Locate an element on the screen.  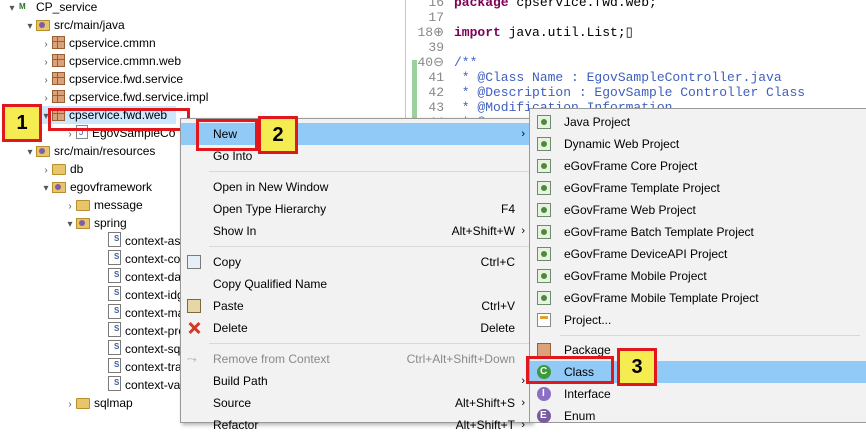
submenu-item-interface: Interface is located at coordinates (698, 394).